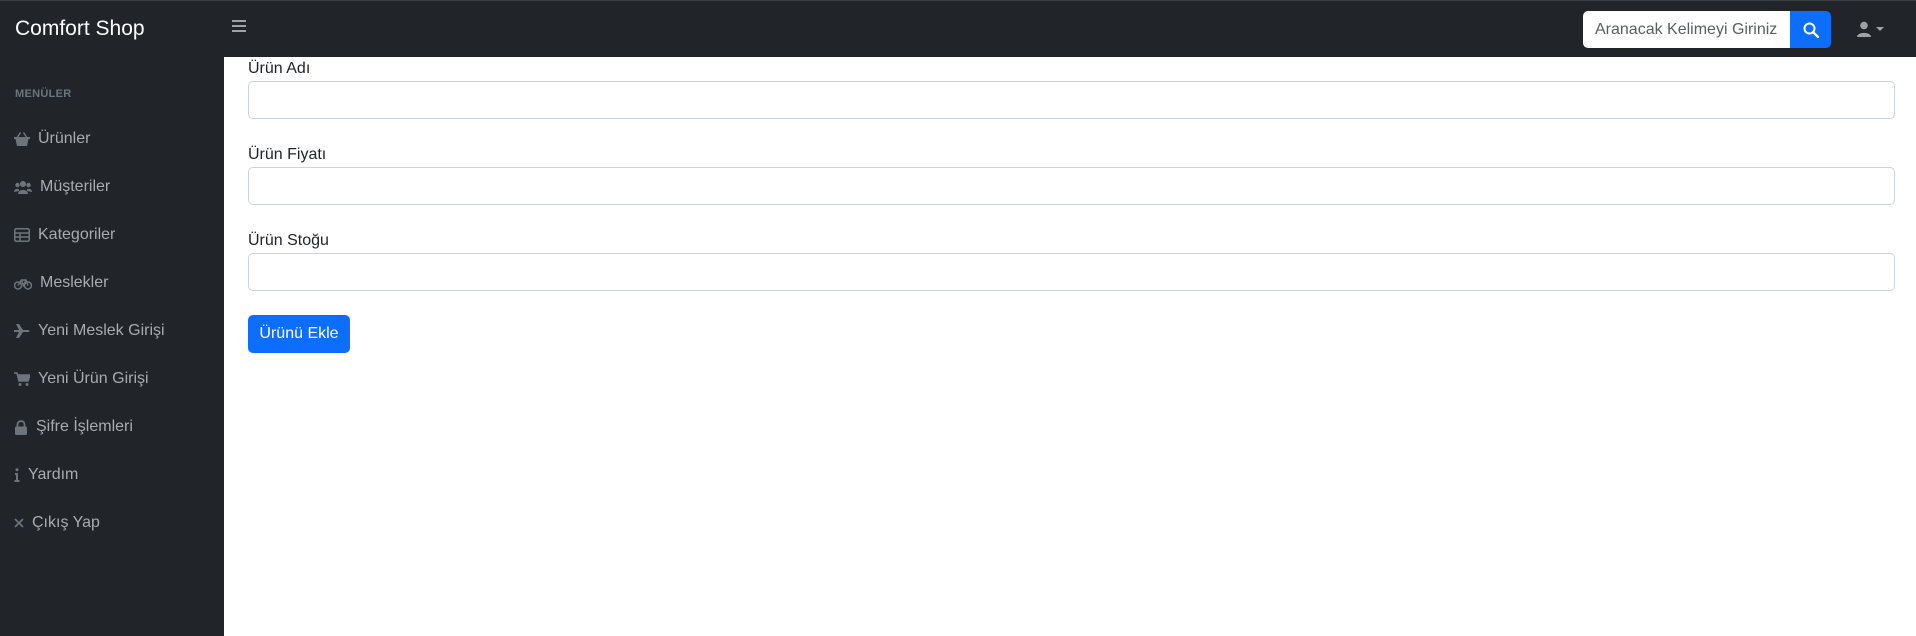  I want to click on sidebar-item-label: Meslekler, so click(74, 282).